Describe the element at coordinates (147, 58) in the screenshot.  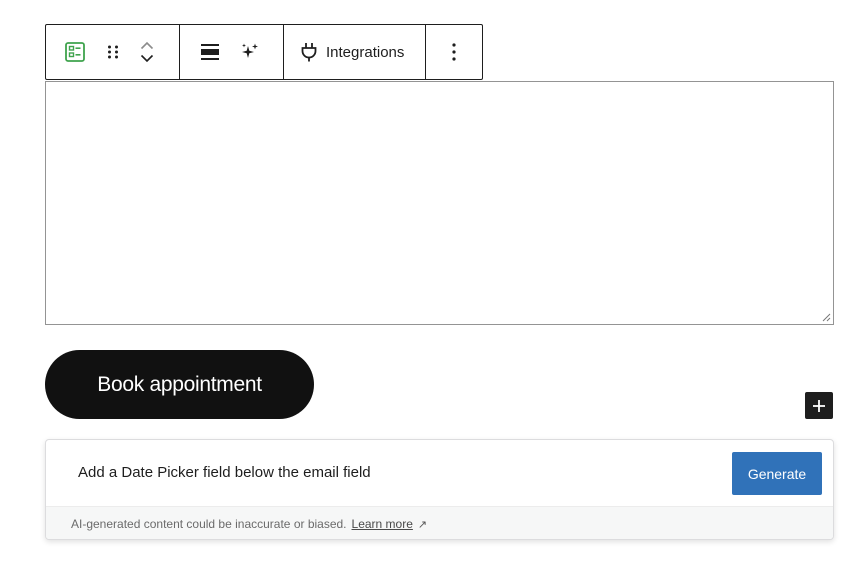
I see `chevron-down-icon` at that location.